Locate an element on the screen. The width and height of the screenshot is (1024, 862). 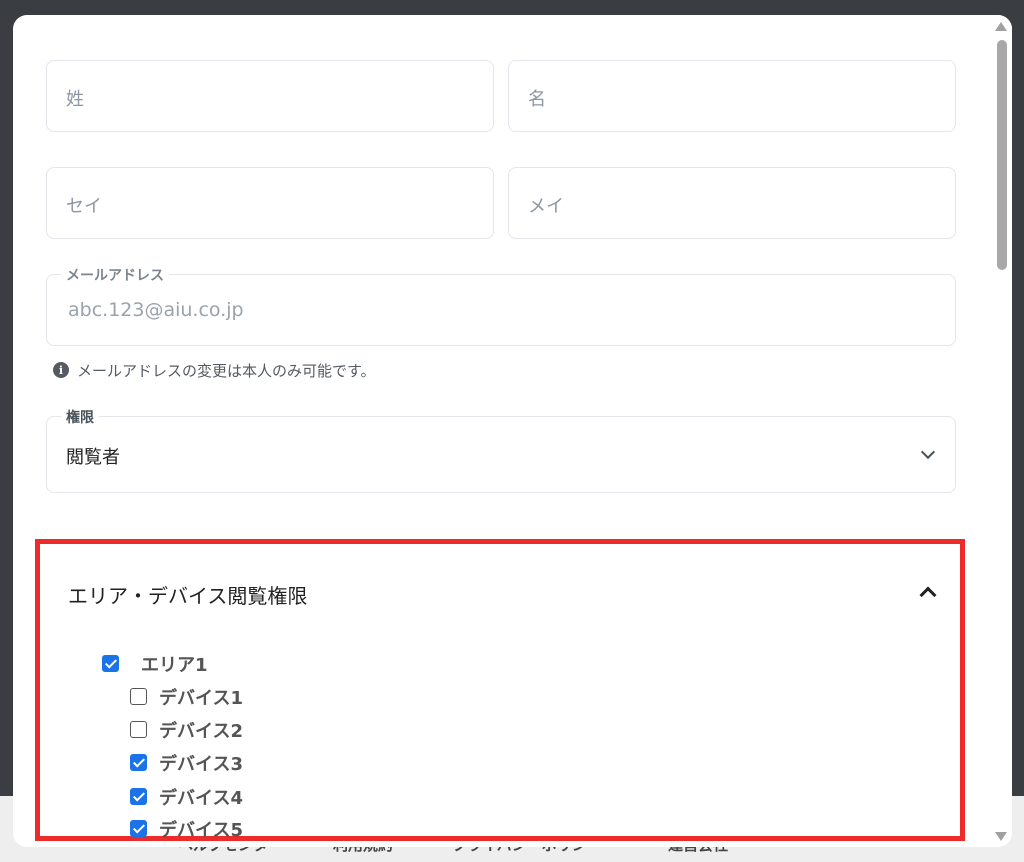
scroll-up-arrow-icon is located at coordinates (1001, 26).